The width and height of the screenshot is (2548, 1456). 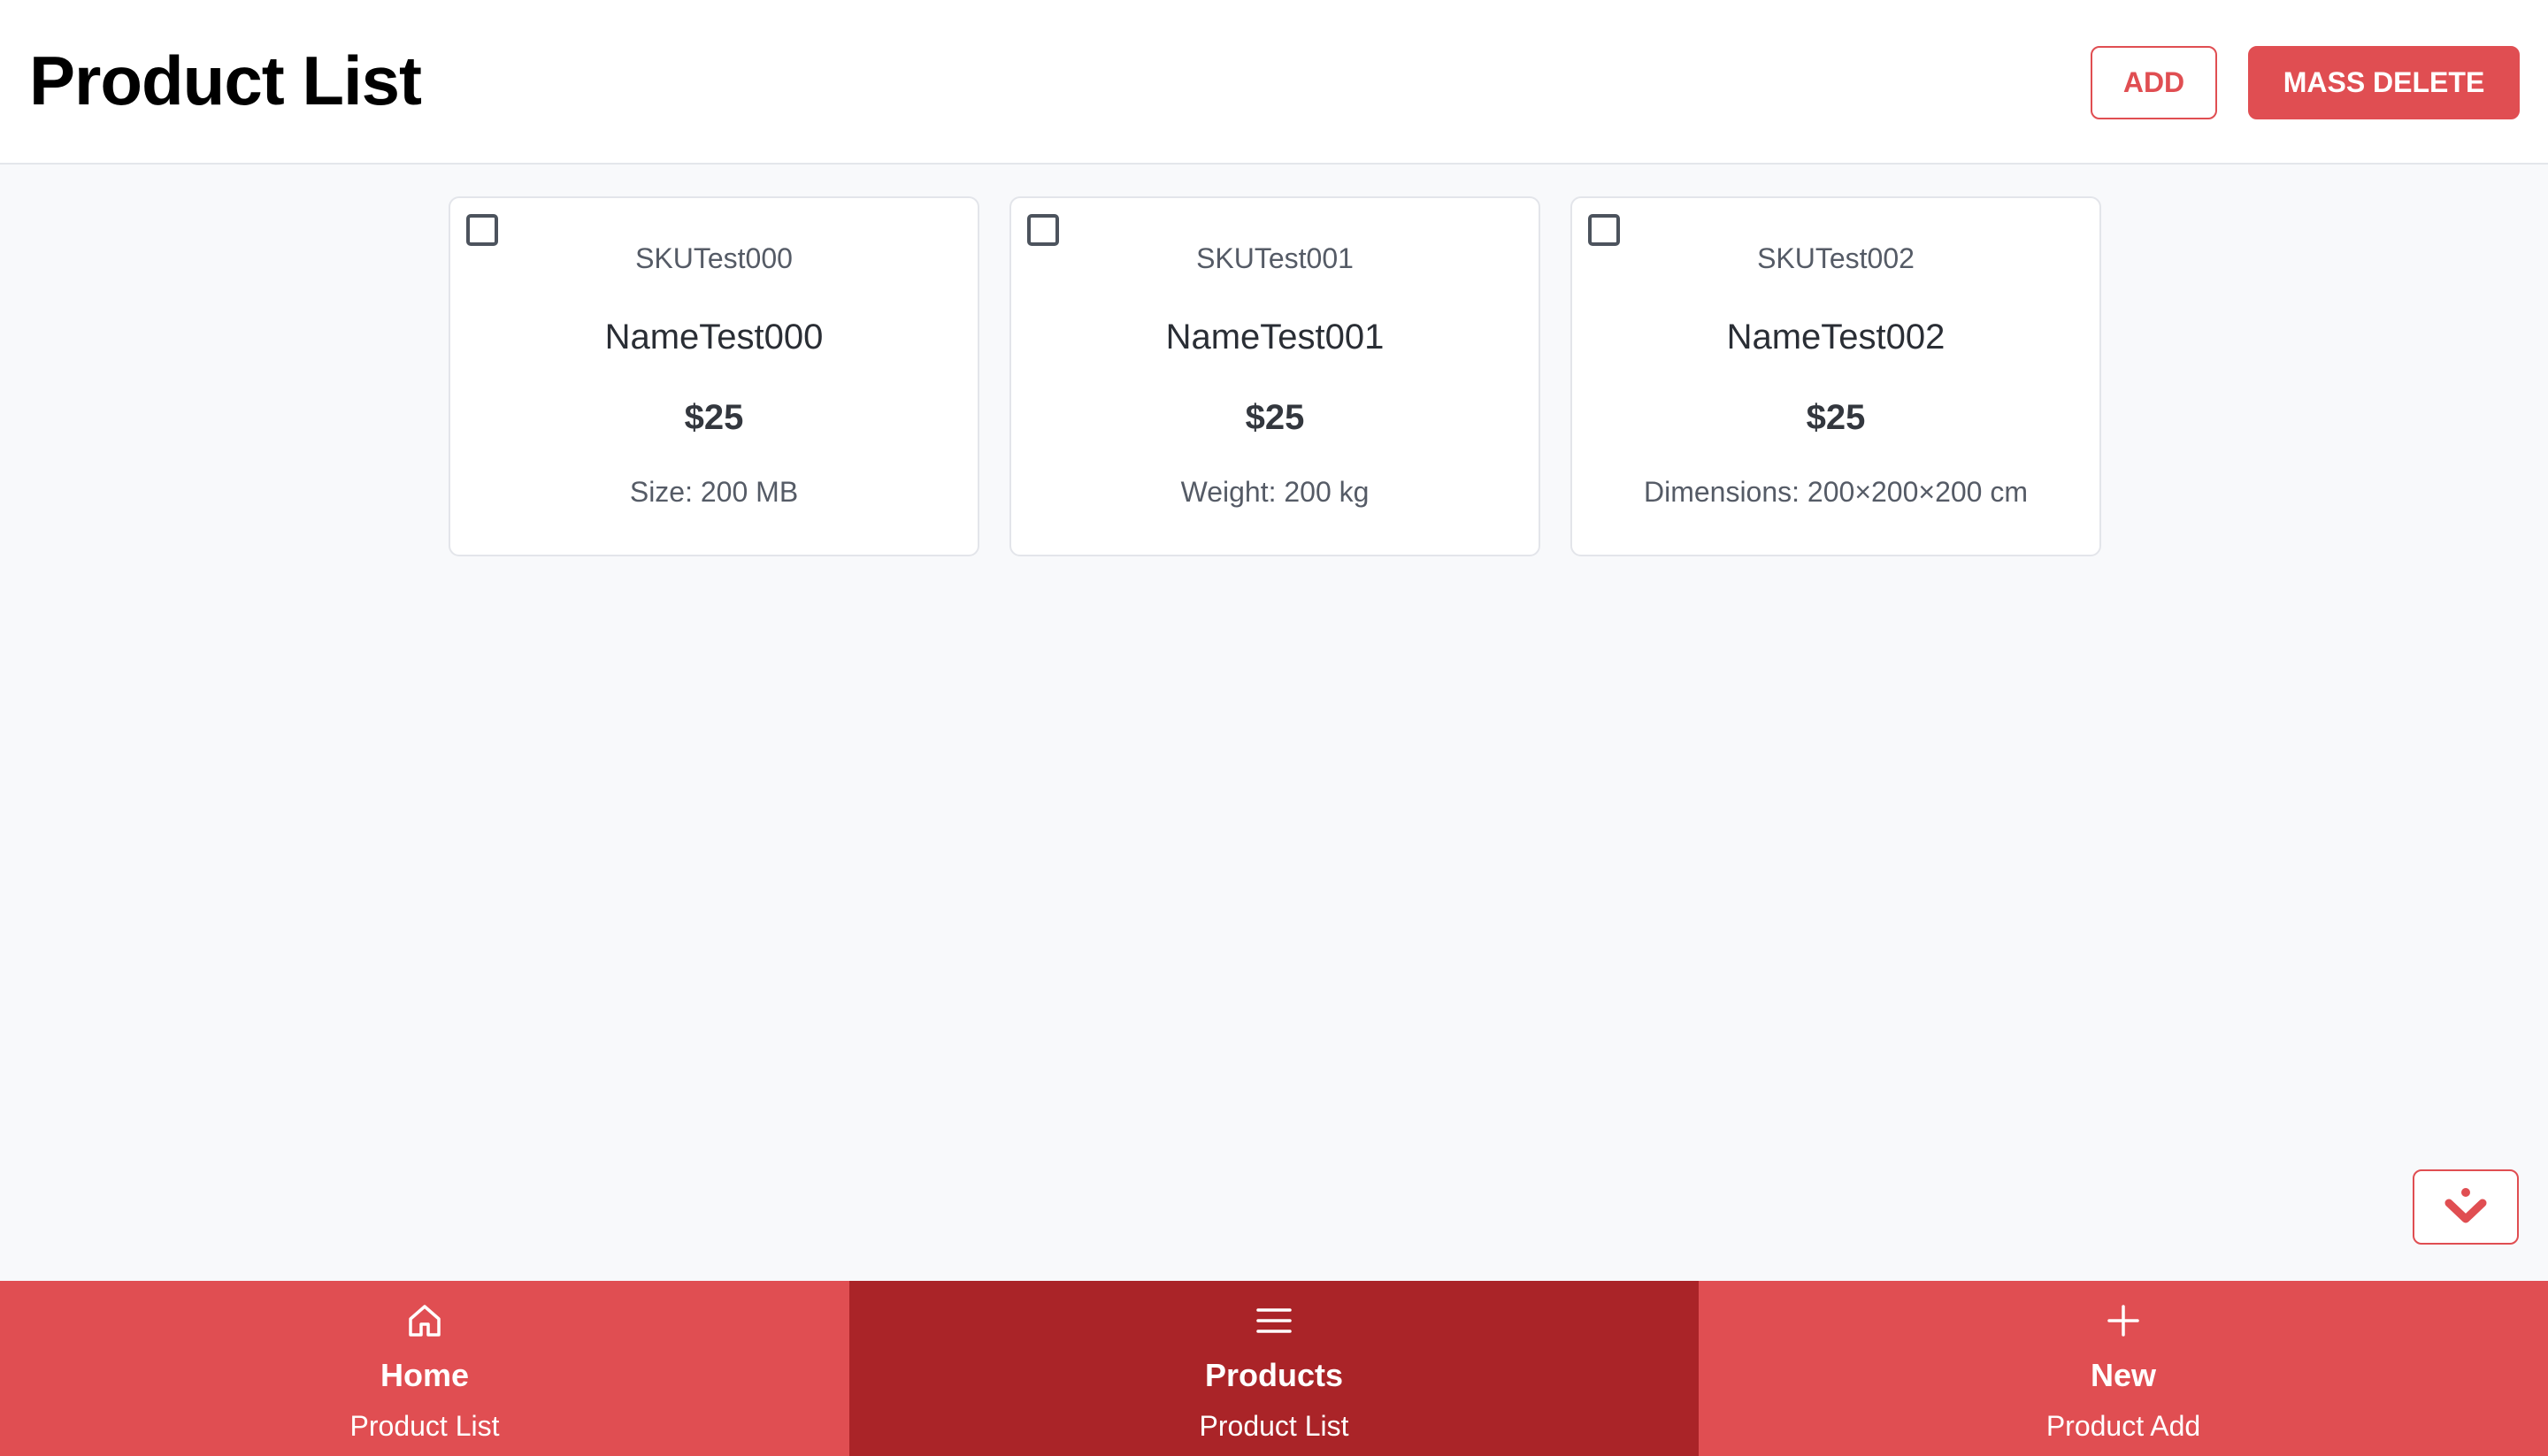 What do you see at coordinates (1836, 337) in the screenshot?
I see `product-name: NameTest002` at bounding box center [1836, 337].